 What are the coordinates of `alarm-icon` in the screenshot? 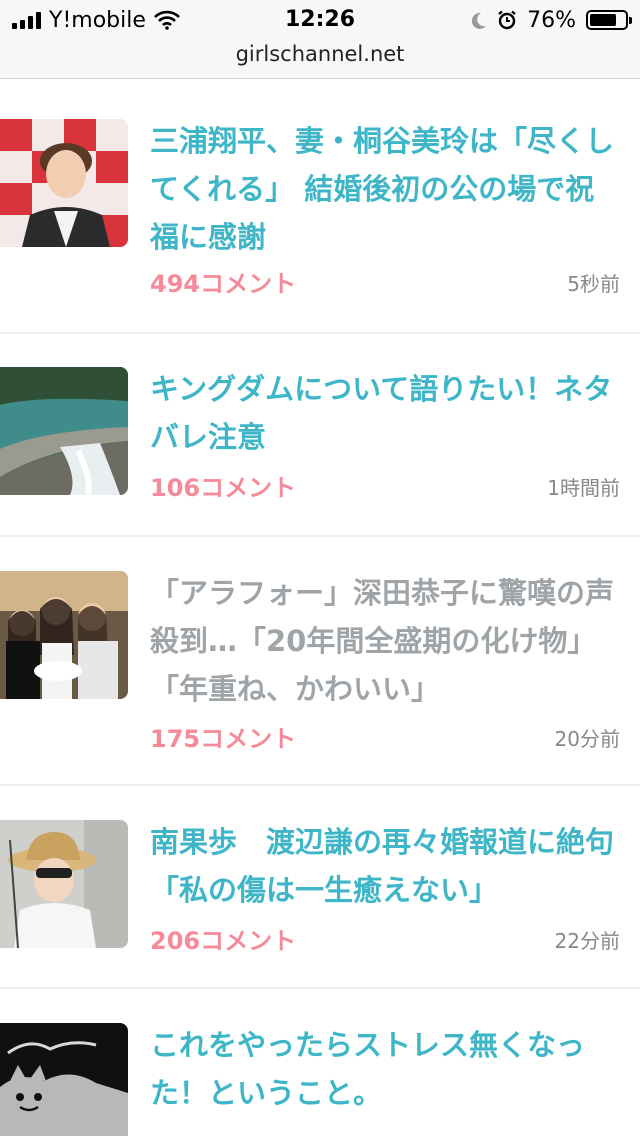 It's located at (507, 20).